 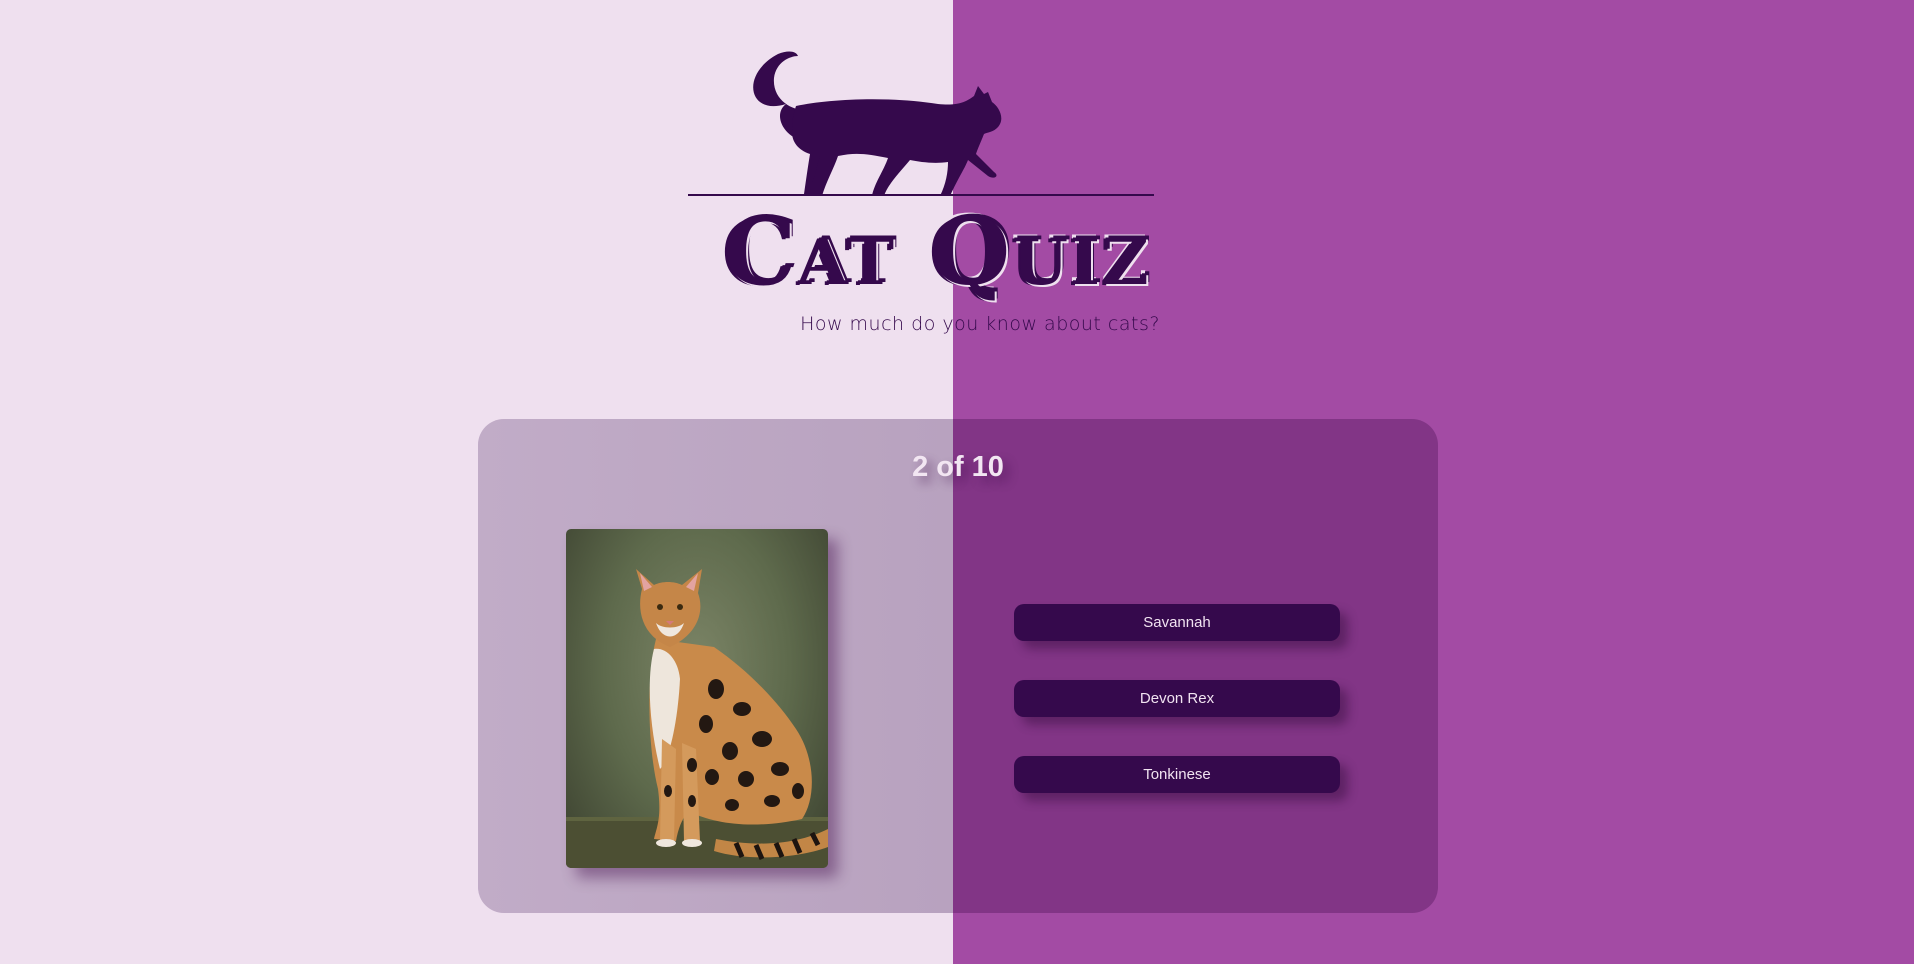 I want to click on answer-button-devon-rex: Devon Rex, so click(x=1177, y=698).